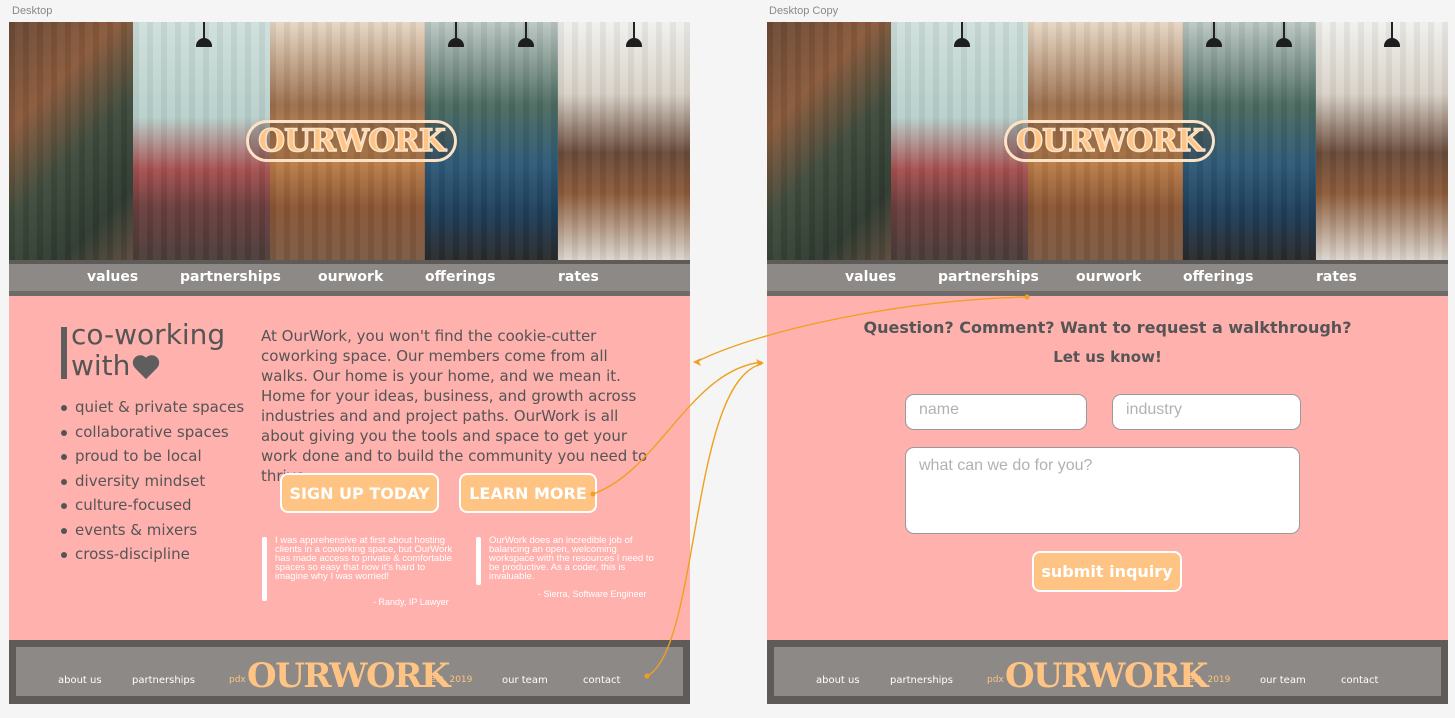 The height and width of the screenshot is (718, 1455). I want to click on list-item: diversity mindset, so click(152, 481).